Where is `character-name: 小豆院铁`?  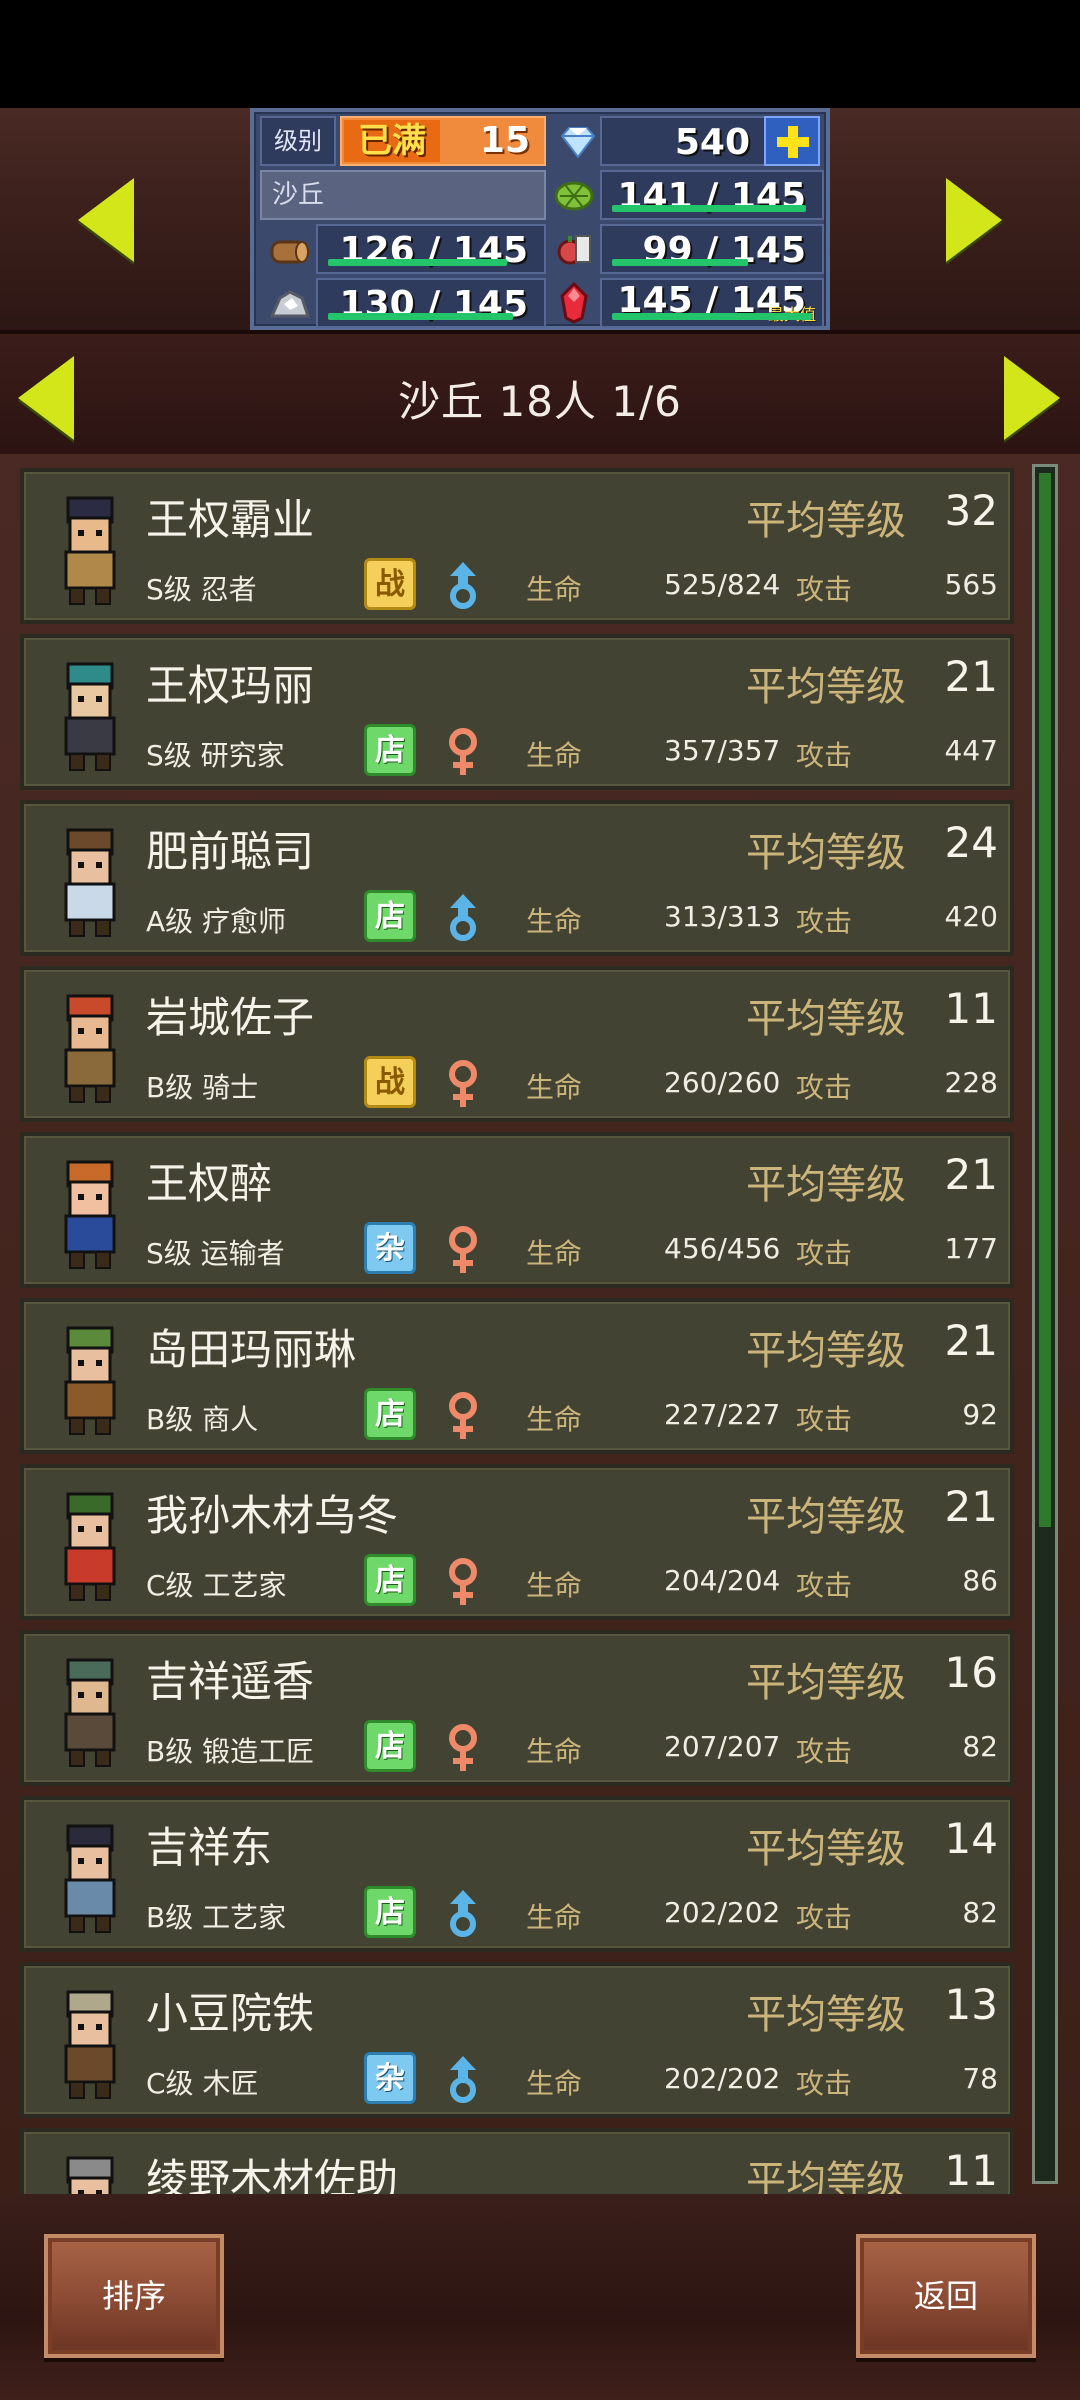
character-name: 小豆院铁 is located at coordinates (230, 2013).